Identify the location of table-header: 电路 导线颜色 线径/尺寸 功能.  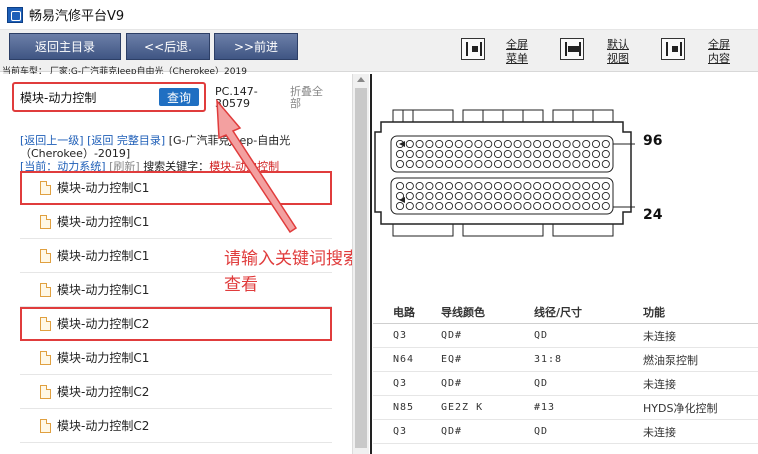
(565, 312).